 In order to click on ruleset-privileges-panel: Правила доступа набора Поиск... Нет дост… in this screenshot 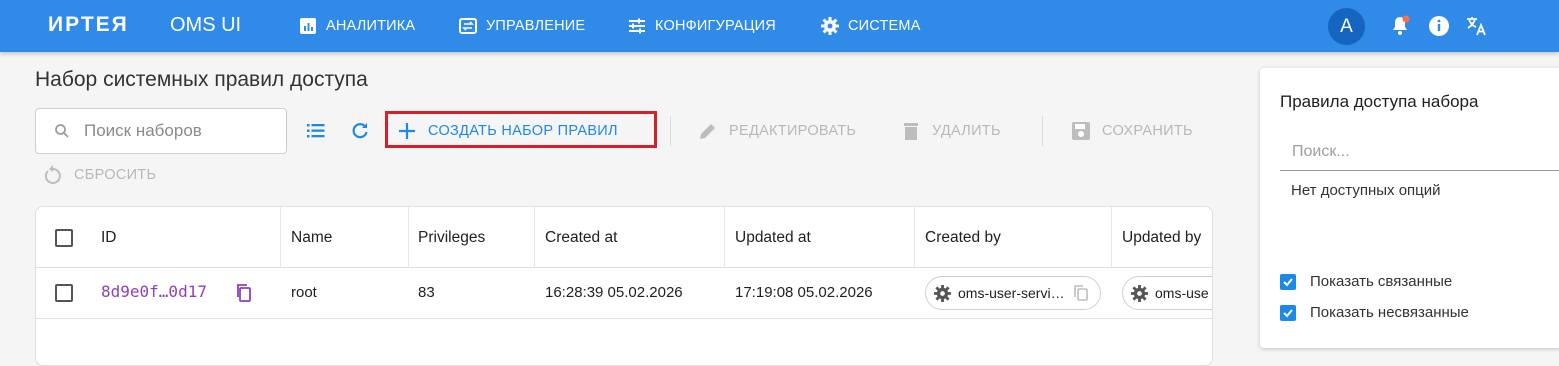, I will do `click(1409, 208)`.